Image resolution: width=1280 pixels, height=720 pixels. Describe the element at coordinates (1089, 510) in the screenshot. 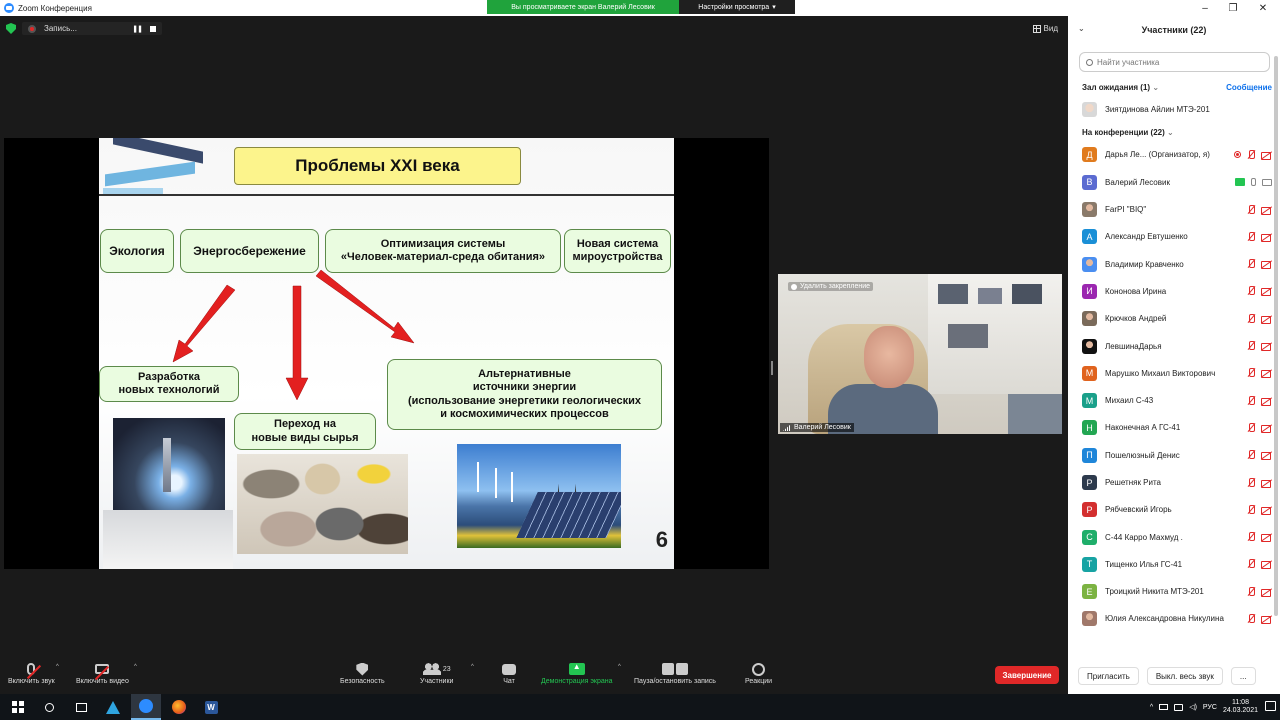

I see `avatar: Р` at that location.